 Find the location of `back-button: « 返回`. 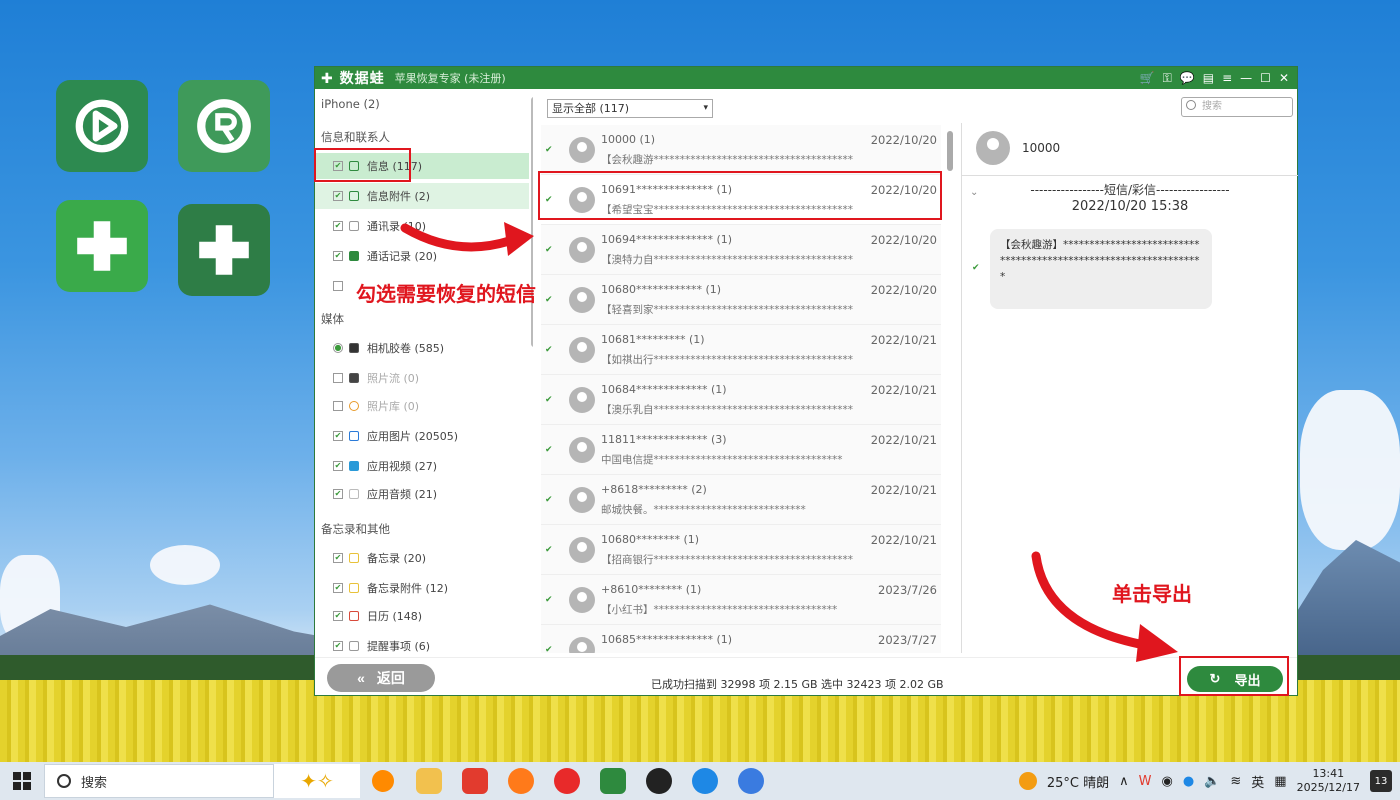

back-button: « 返回 is located at coordinates (381, 678).